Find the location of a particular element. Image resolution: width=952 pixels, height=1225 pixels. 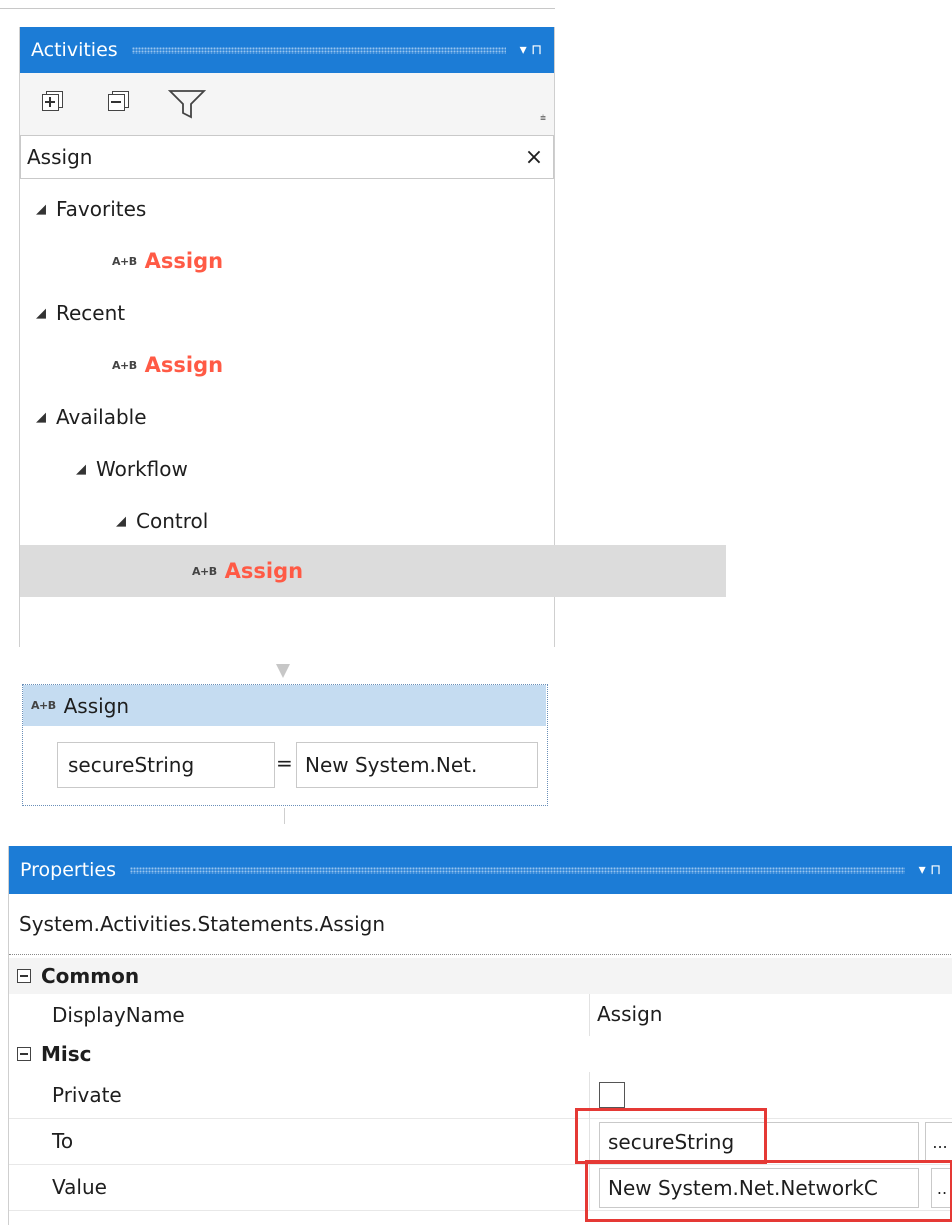

clear-search-icon: × is located at coordinates (534, 157).